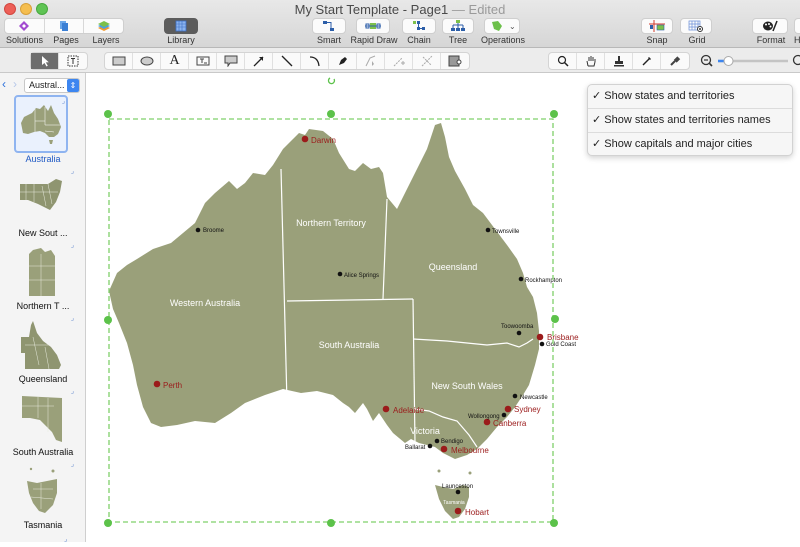  What do you see at coordinates (231, 61) in the screenshot?
I see `callout-tool` at bounding box center [231, 61].